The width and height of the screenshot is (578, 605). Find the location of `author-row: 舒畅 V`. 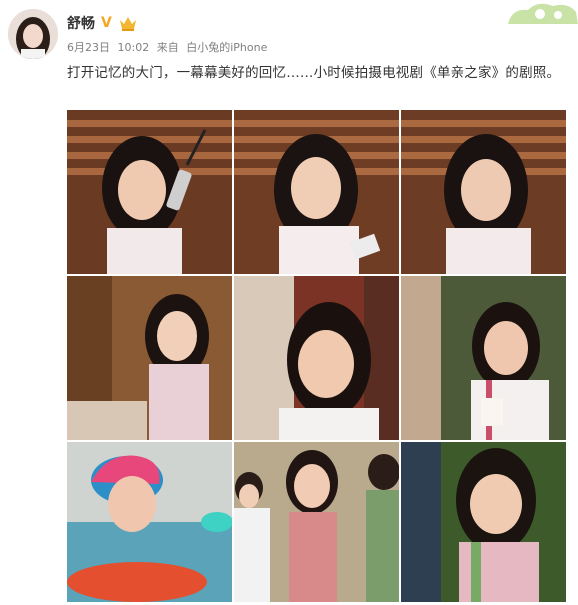

author-row: 舒畅 V is located at coordinates (102, 23).